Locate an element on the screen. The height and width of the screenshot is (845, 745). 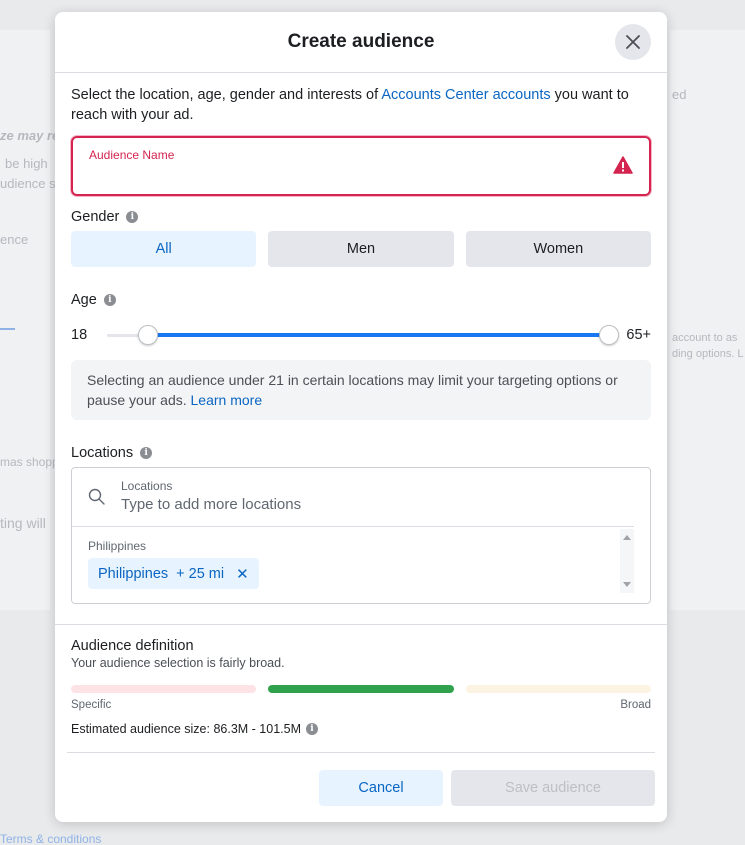
bg-text: ding options. L is located at coordinates (708, 354).